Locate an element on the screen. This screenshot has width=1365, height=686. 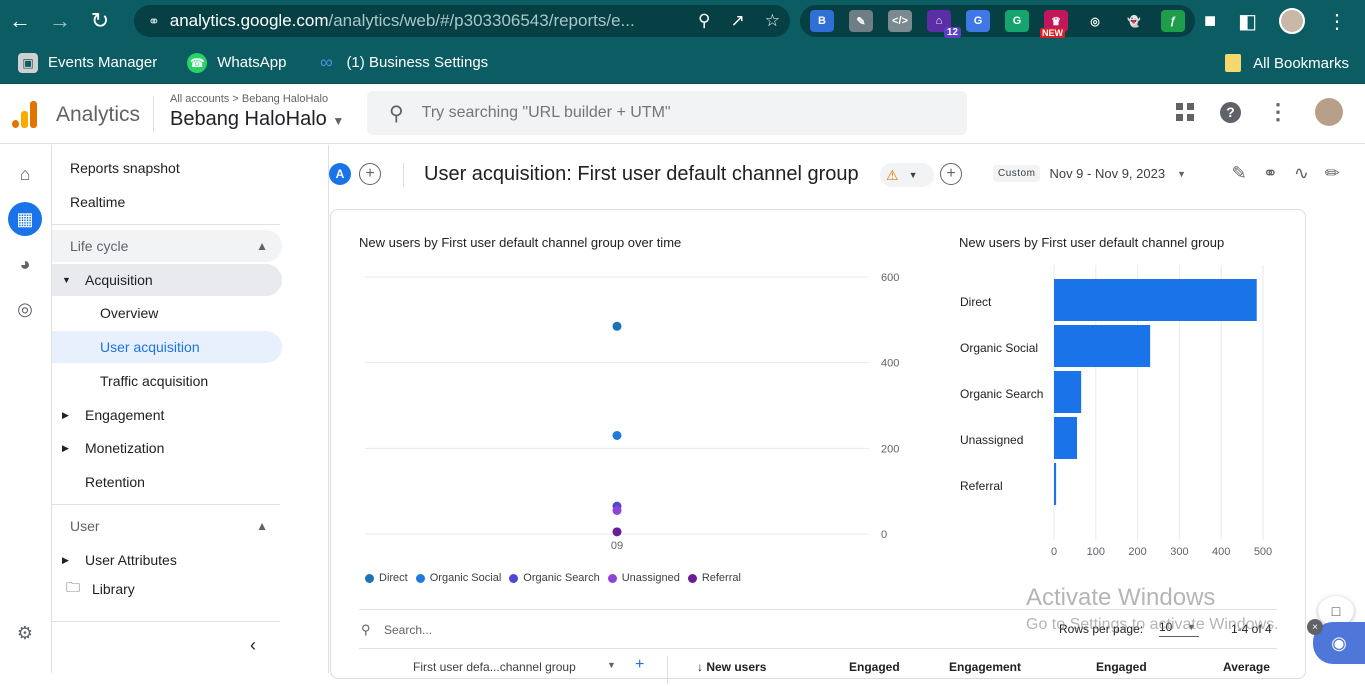
ext-bitwarden-icon: B is located at coordinates (822, 21).